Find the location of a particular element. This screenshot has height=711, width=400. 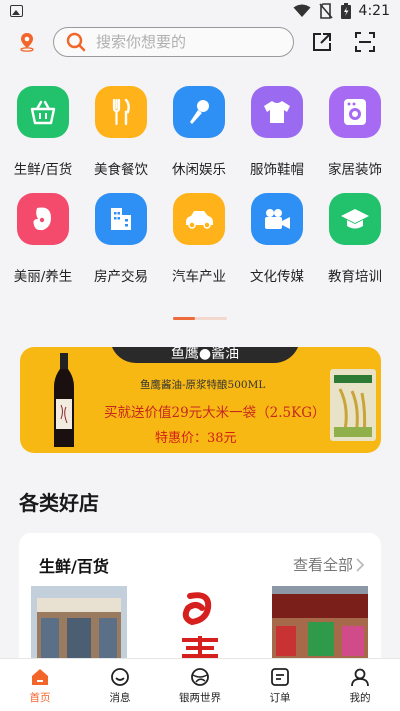

category-label: 汽车产业 is located at coordinates (199, 277).